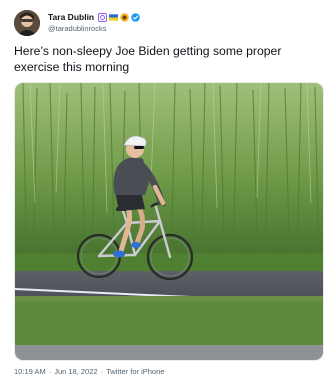 Image resolution: width=334 pixels, height=384 pixels. Describe the element at coordinates (124, 17) in the screenshot. I see `sunflower-icon` at that location.